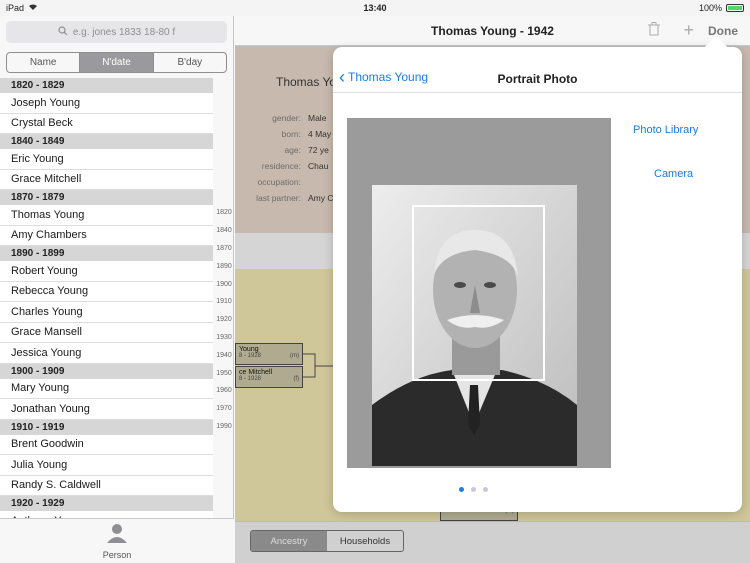 This screenshot has height=563, width=750. What do you see at coordinates (224, 302) in the screenshot?
I see `year-index-item: 1910` at bounding box center [224, 302].